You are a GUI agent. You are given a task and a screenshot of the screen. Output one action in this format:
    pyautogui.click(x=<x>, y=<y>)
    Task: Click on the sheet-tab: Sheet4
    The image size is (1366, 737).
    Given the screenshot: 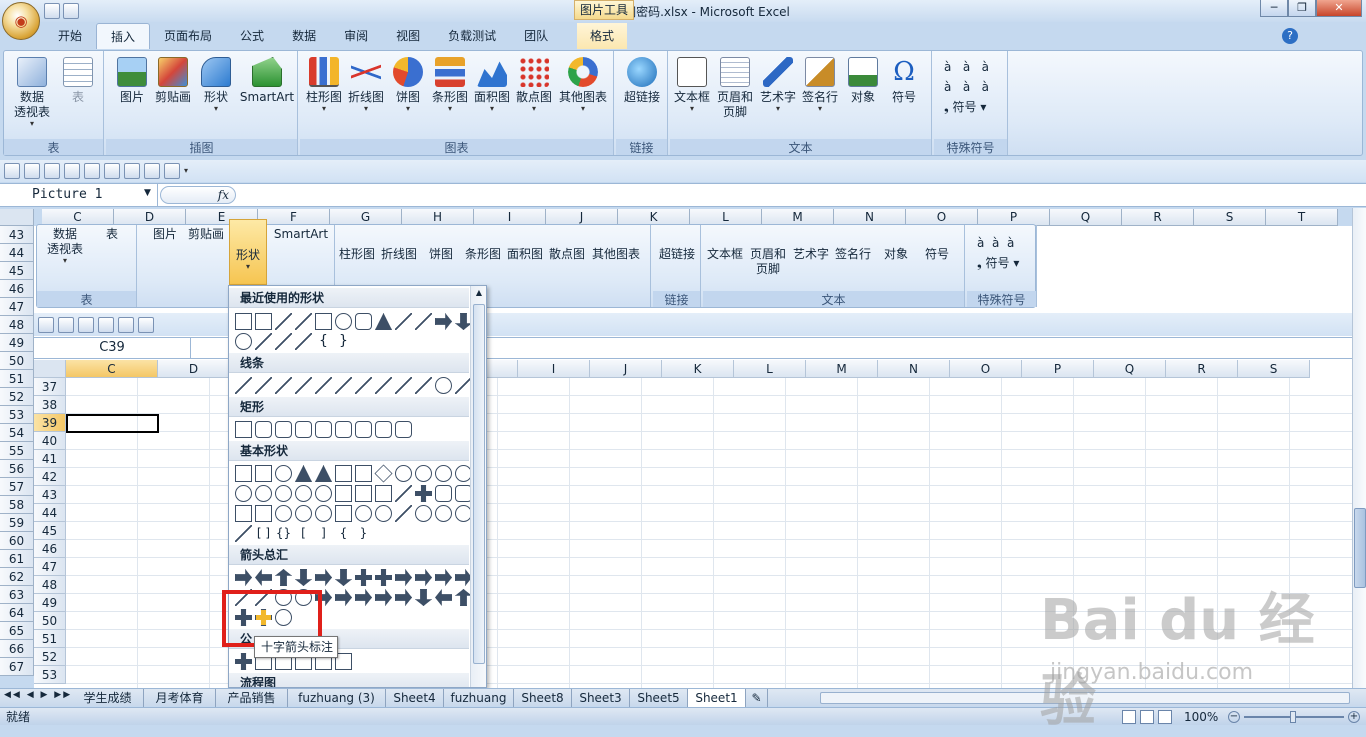 What is the action you would take?
    pyautogui.click(x=415, y=698)
    